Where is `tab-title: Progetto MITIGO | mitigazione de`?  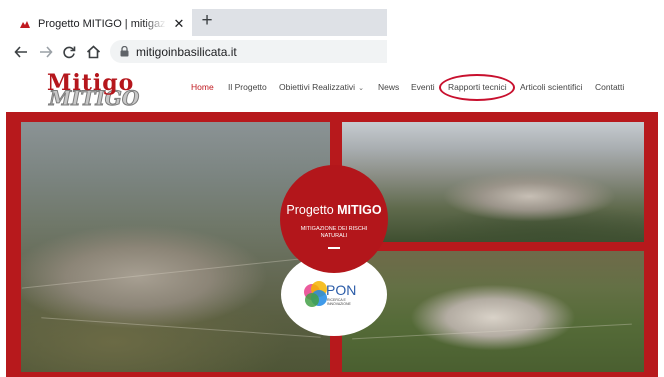 tab-title: Progetto MITIGO | mitigazione de is located at coordinates (102, 23).